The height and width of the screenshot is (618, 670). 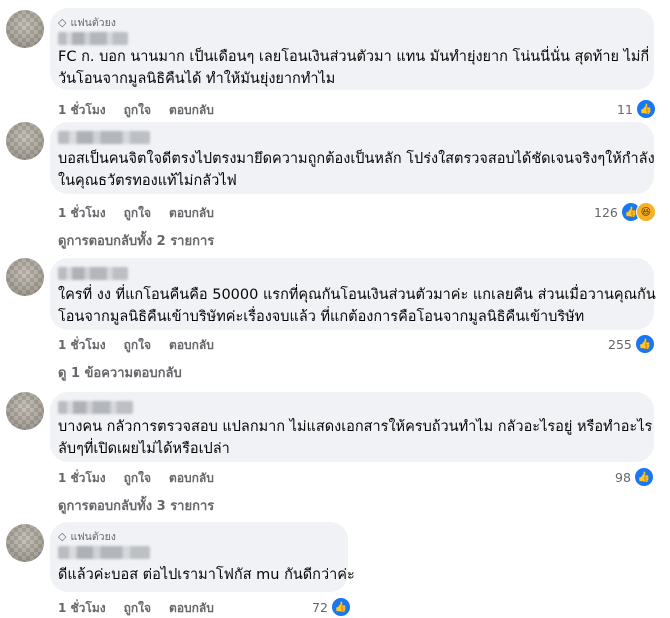 I want to click on comment-text-line: ในคุณธวัตรทองแท้ไม่กลัวไฟ, so click(x=147, y=181).